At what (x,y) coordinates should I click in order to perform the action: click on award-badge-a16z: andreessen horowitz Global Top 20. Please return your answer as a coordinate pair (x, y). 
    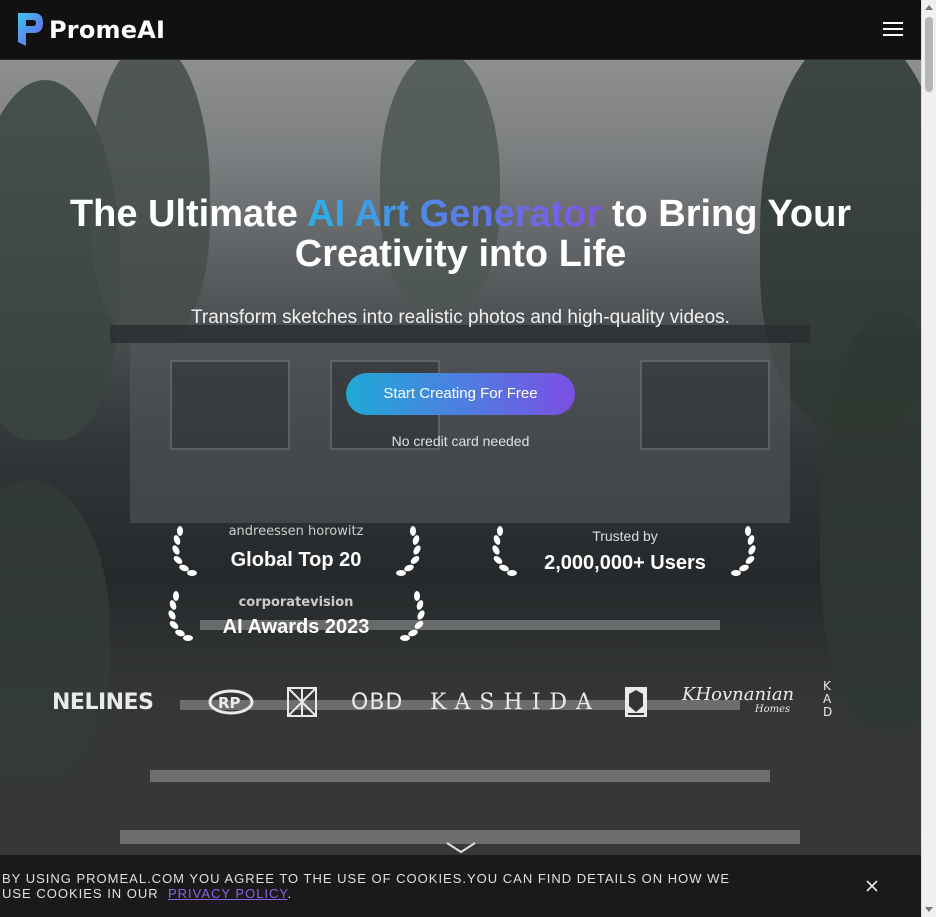
    Looking at the image, I should click on (296, 548).